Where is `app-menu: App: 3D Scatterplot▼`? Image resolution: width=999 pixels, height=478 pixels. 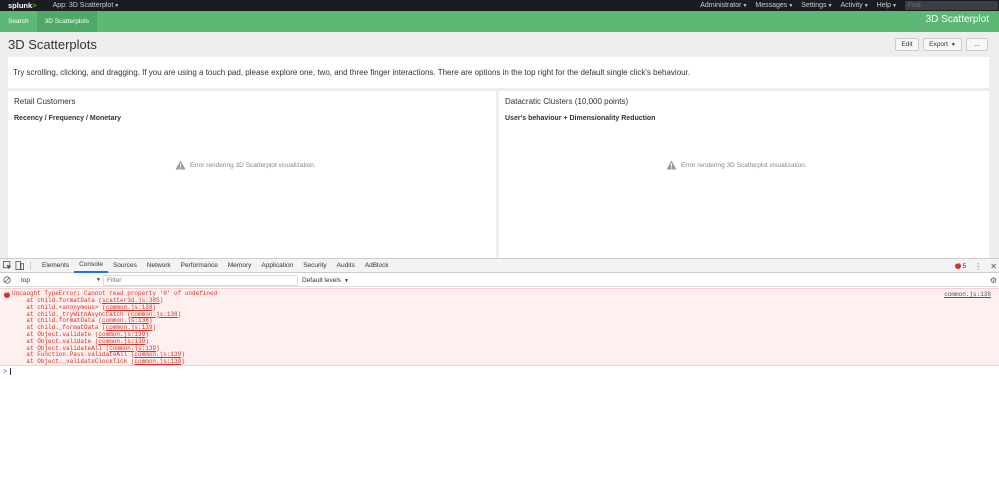
app-menu: App: 3D Scatterplot▼ is located at coordinates (86, 5).